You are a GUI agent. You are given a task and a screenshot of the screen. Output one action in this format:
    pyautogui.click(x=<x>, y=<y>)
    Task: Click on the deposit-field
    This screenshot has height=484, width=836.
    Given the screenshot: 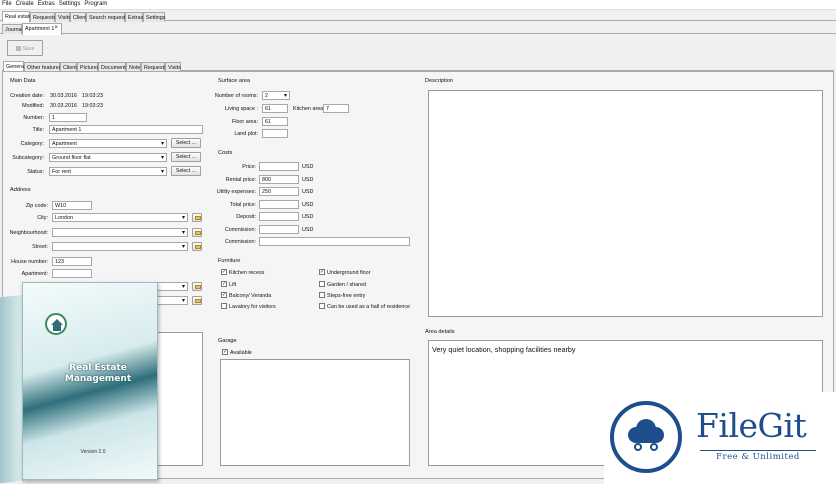 What is the action you would take?
    pyautogui.click(x=279, y=216)
    